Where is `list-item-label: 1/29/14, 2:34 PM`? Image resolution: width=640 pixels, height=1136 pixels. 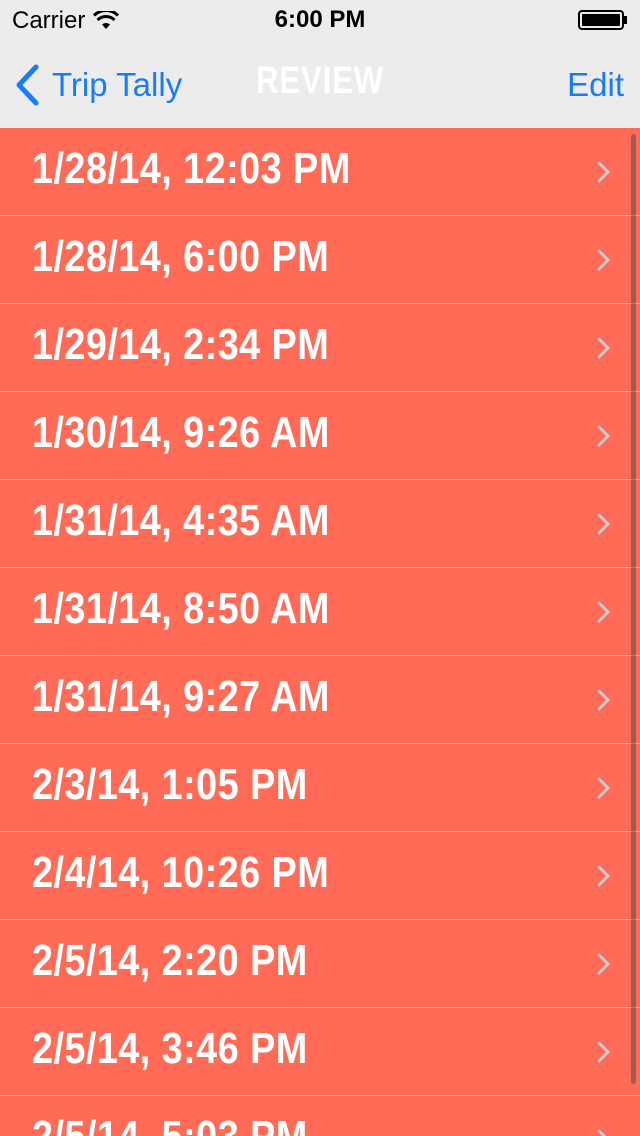
list-item-label: 1/29/14, 2:34 PM is located at coordinates (181, 344).